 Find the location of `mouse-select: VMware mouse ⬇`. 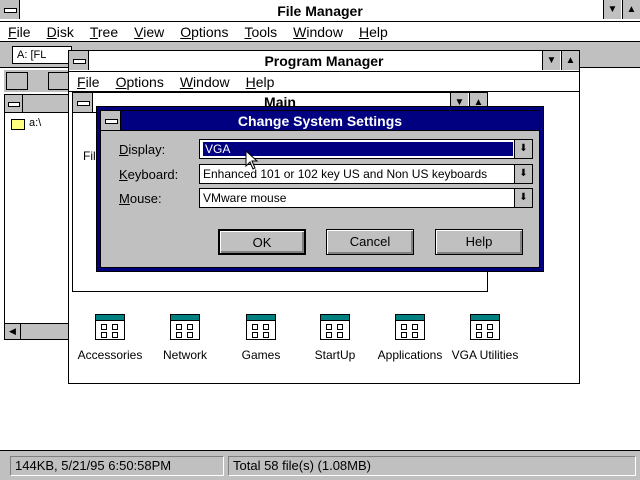

mouse-select: VMware mouse ⬇ is located at coordinates (366, 198).